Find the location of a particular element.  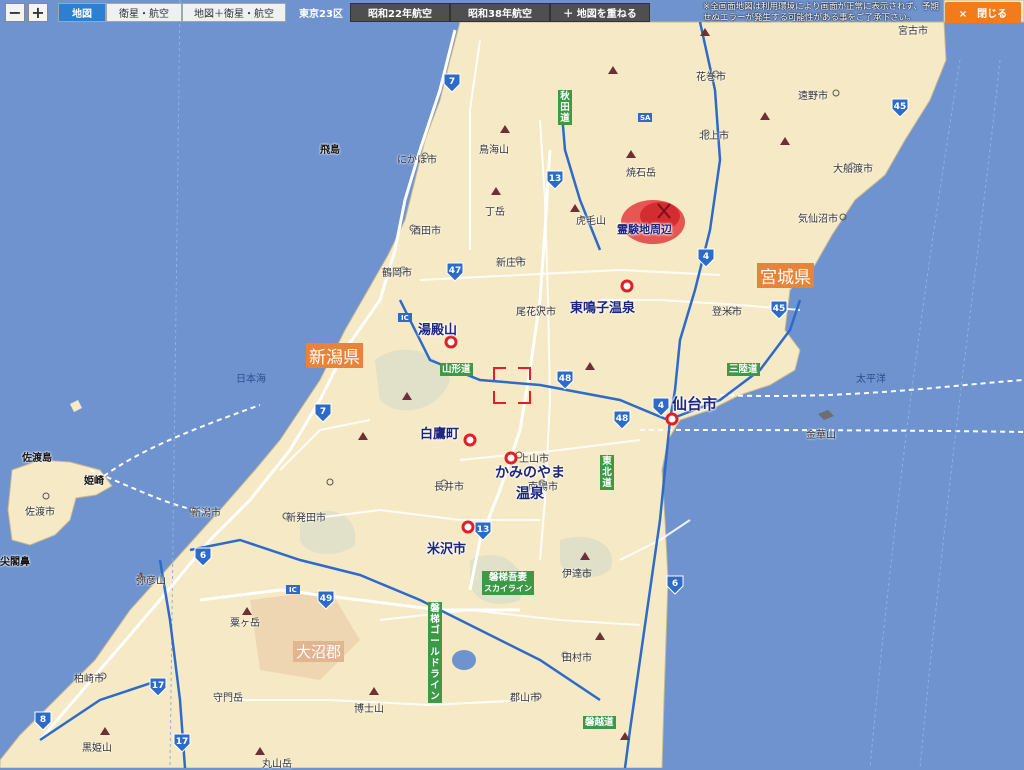

place-label: 郡山市 is located at coordinates (525, 698).